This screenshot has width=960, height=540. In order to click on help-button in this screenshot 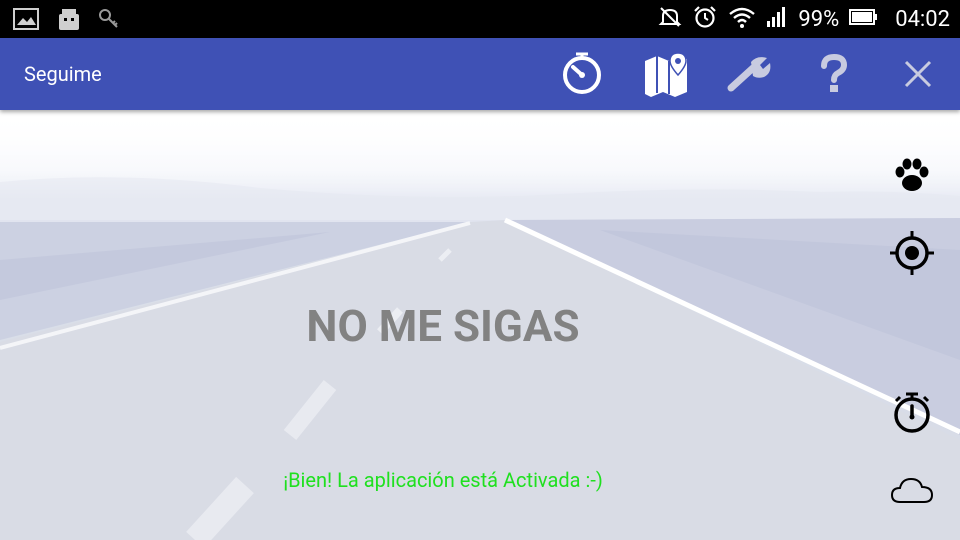, I will do `click(834, 74)`.